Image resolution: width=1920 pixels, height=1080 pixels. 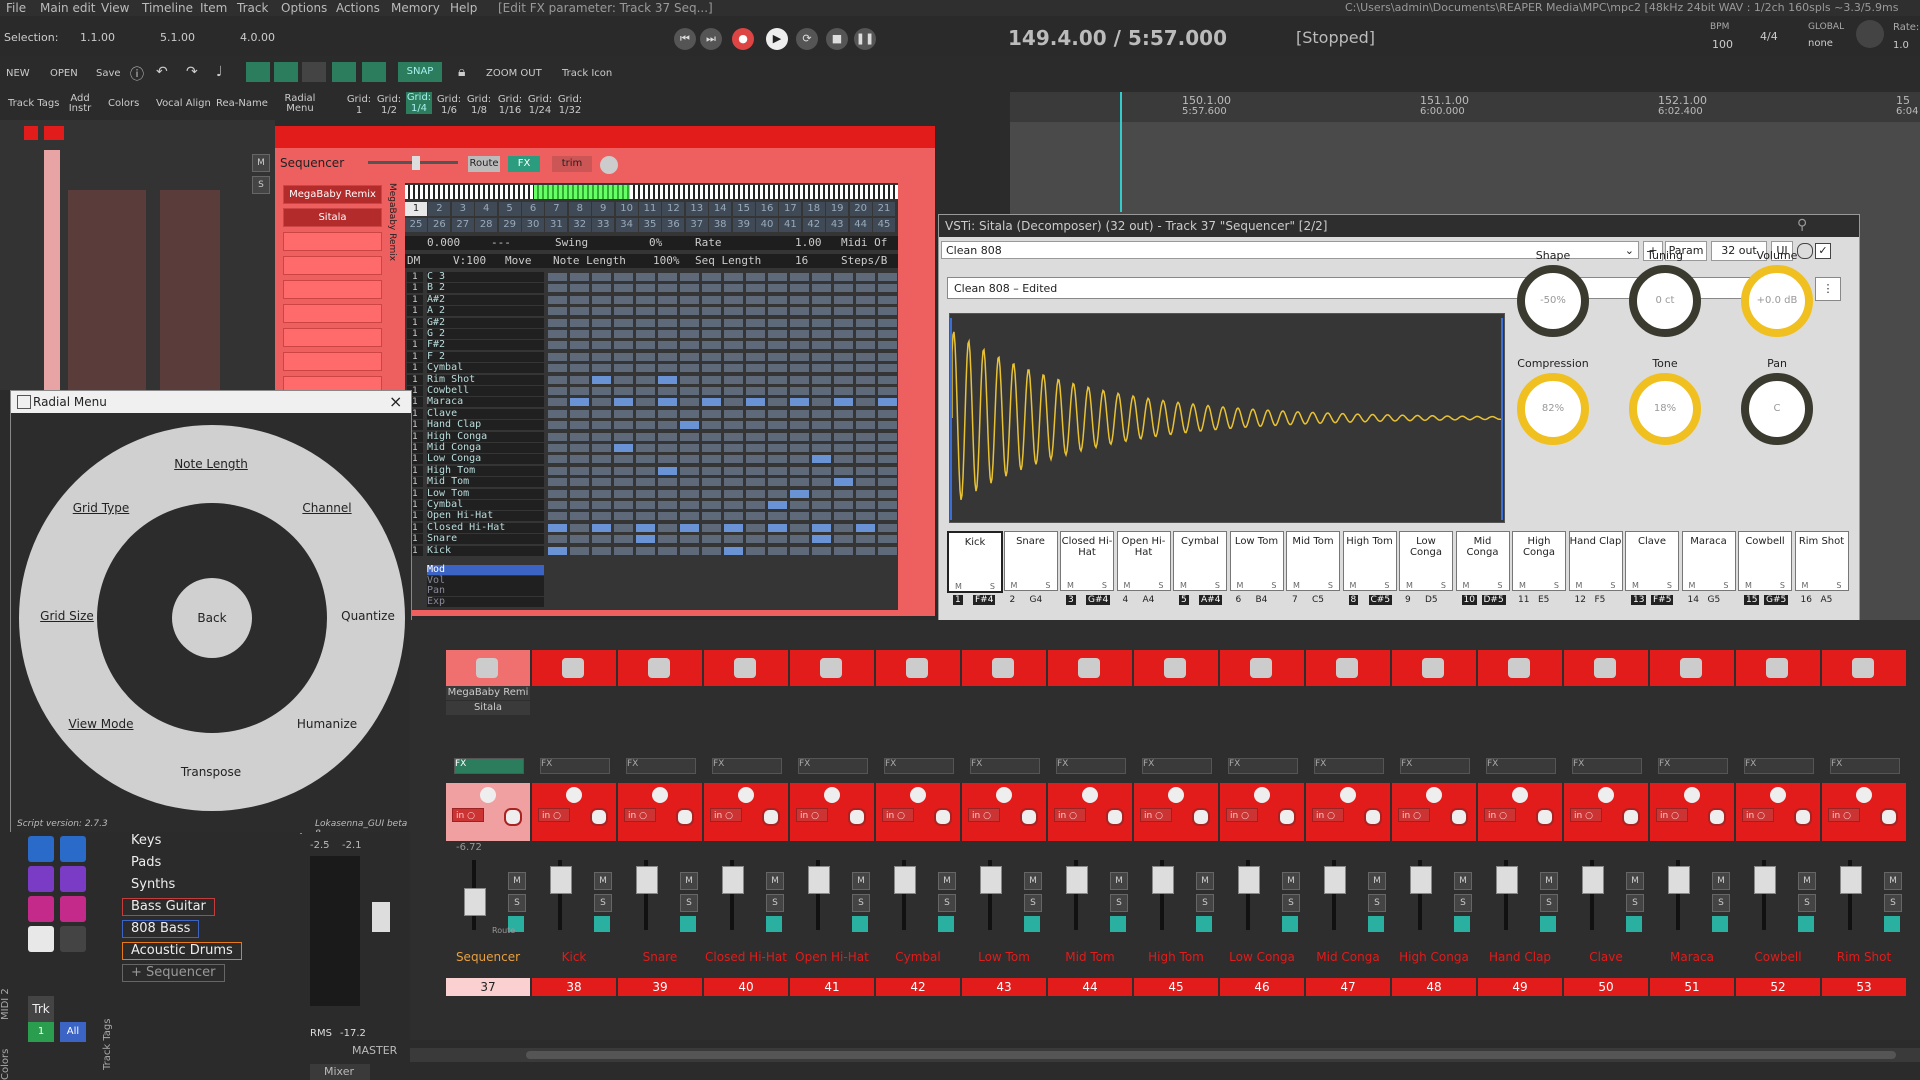 I want to click on step-number: 9, so click(x=603, y=209).